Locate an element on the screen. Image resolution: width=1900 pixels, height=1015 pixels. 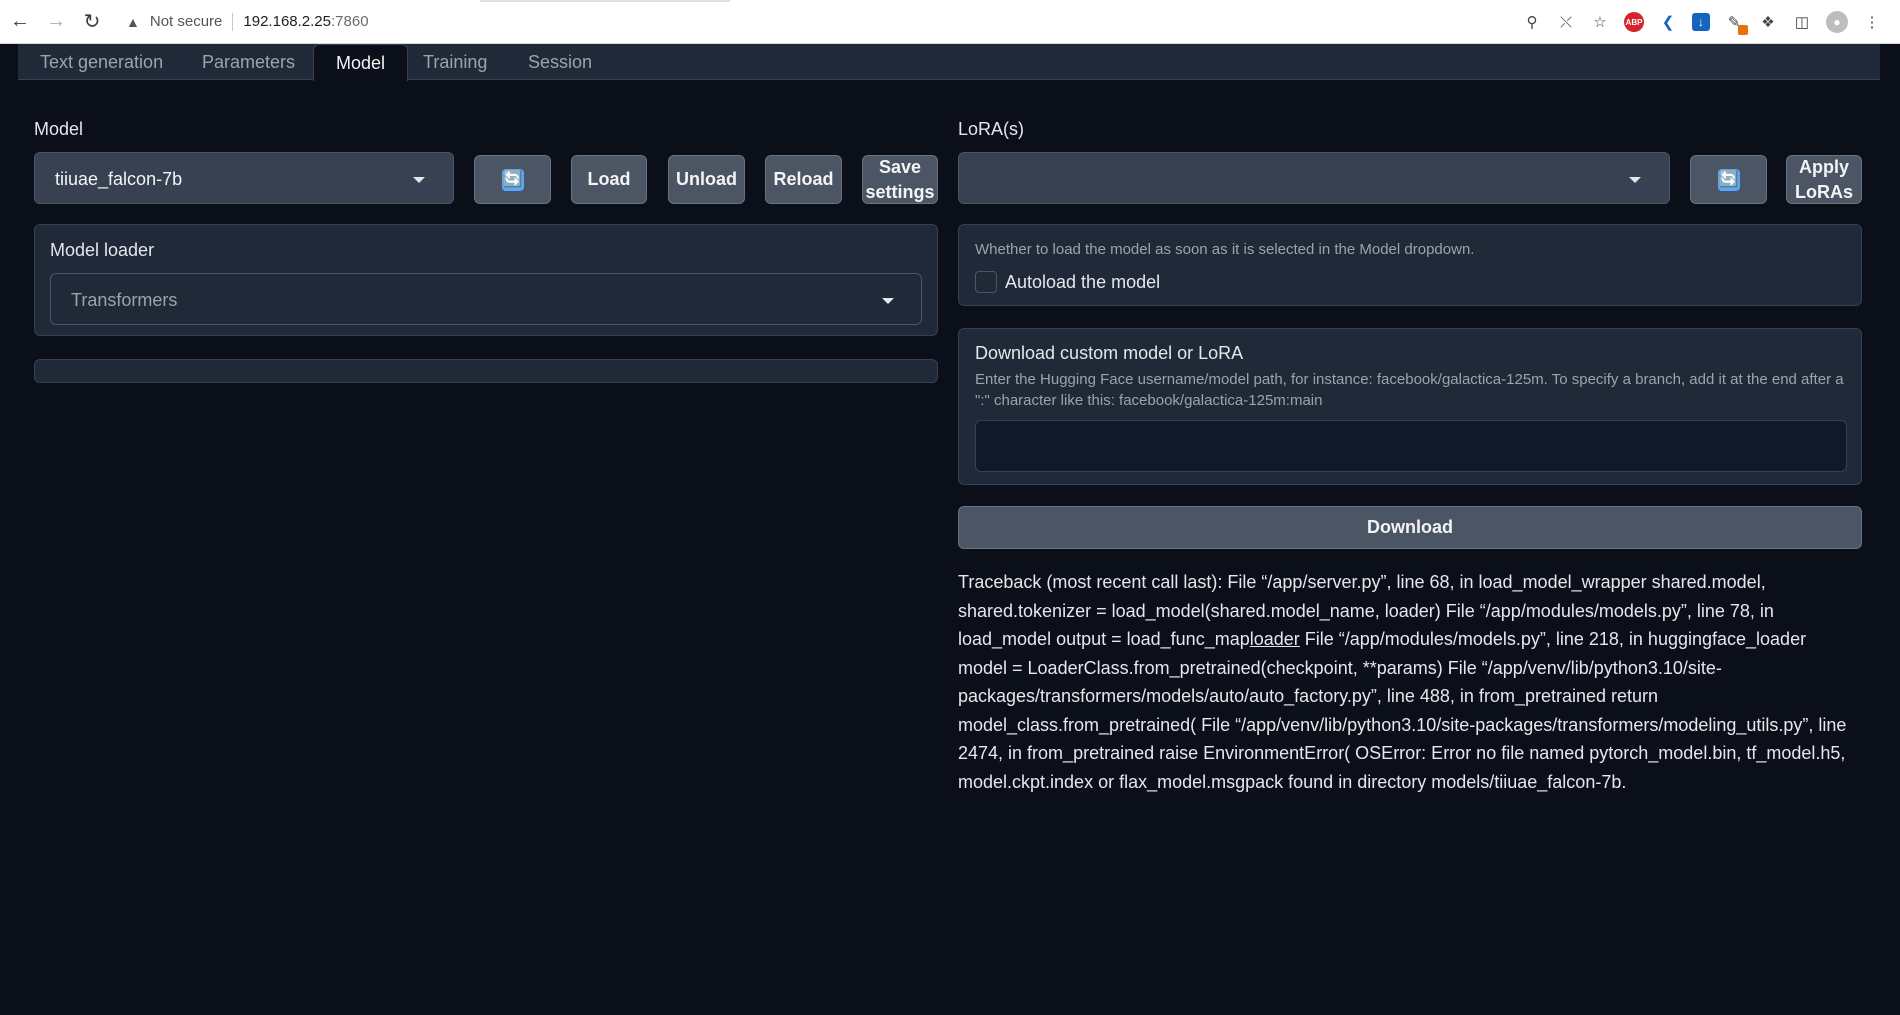
adblock-plus-icon: ABP is located at coordinates (1634, 22).